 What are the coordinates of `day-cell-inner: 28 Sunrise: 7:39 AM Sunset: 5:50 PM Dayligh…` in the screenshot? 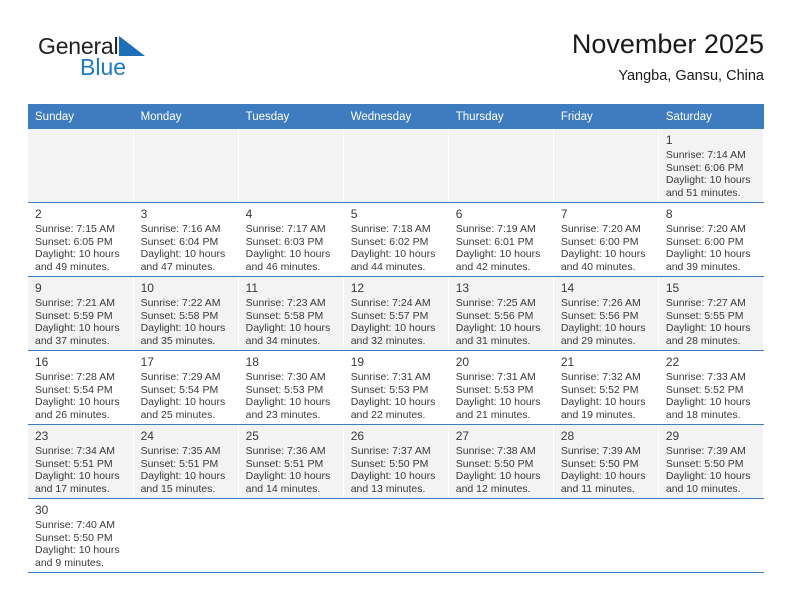 It's located at (606, 461).